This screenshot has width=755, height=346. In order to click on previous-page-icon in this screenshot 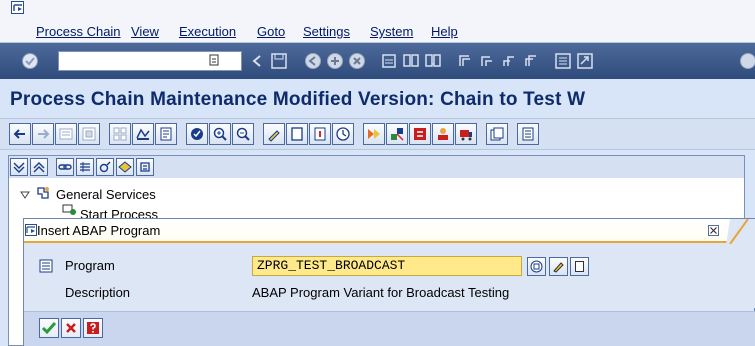, I will do `click(487, 61)`.